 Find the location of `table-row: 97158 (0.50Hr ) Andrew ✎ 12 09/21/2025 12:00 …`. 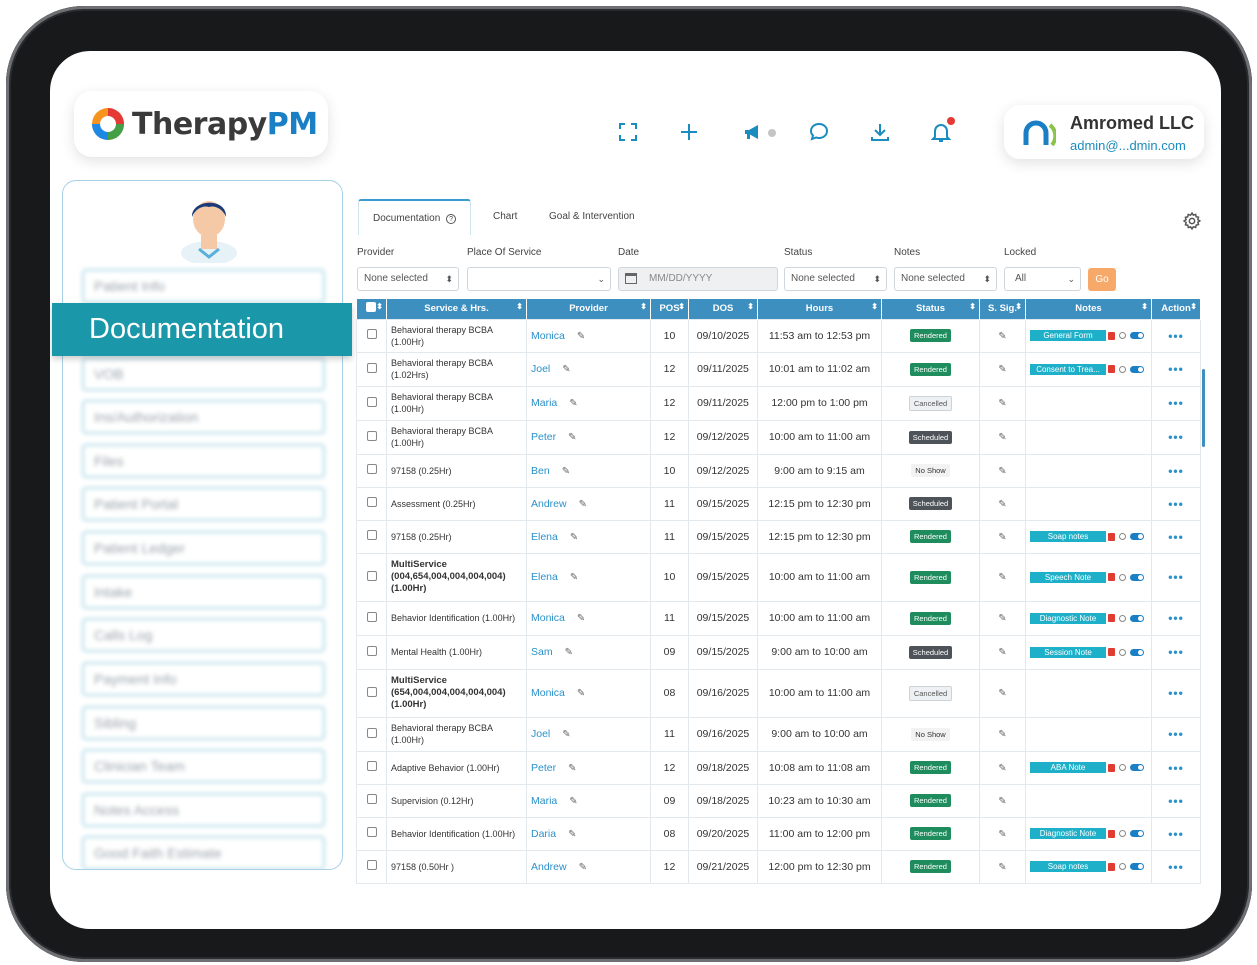

table-row: 97158 (0.50Hr ) Andrew ✎ 12 09/21/2025 12:00 … is located at coordinates (778, 866).